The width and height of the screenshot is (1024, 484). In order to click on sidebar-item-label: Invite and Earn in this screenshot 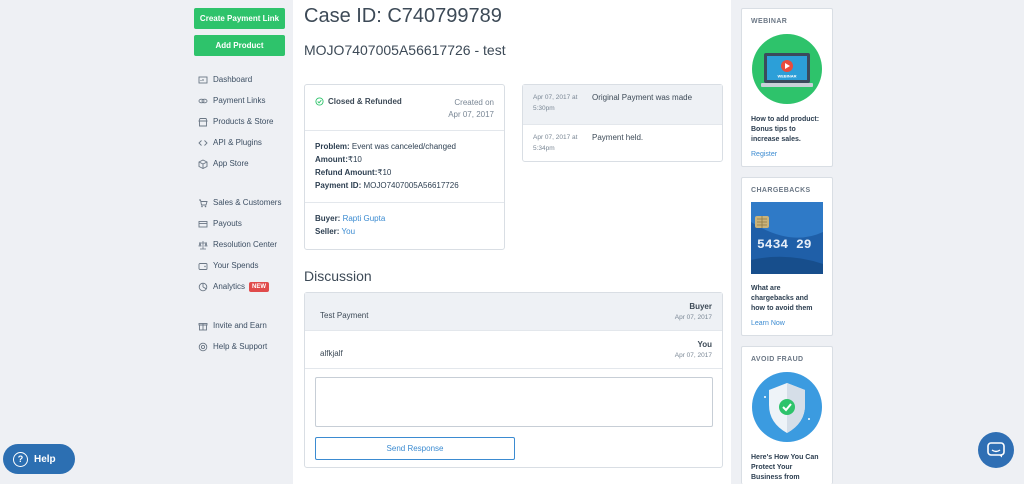, I will do `click(240, 325)`.